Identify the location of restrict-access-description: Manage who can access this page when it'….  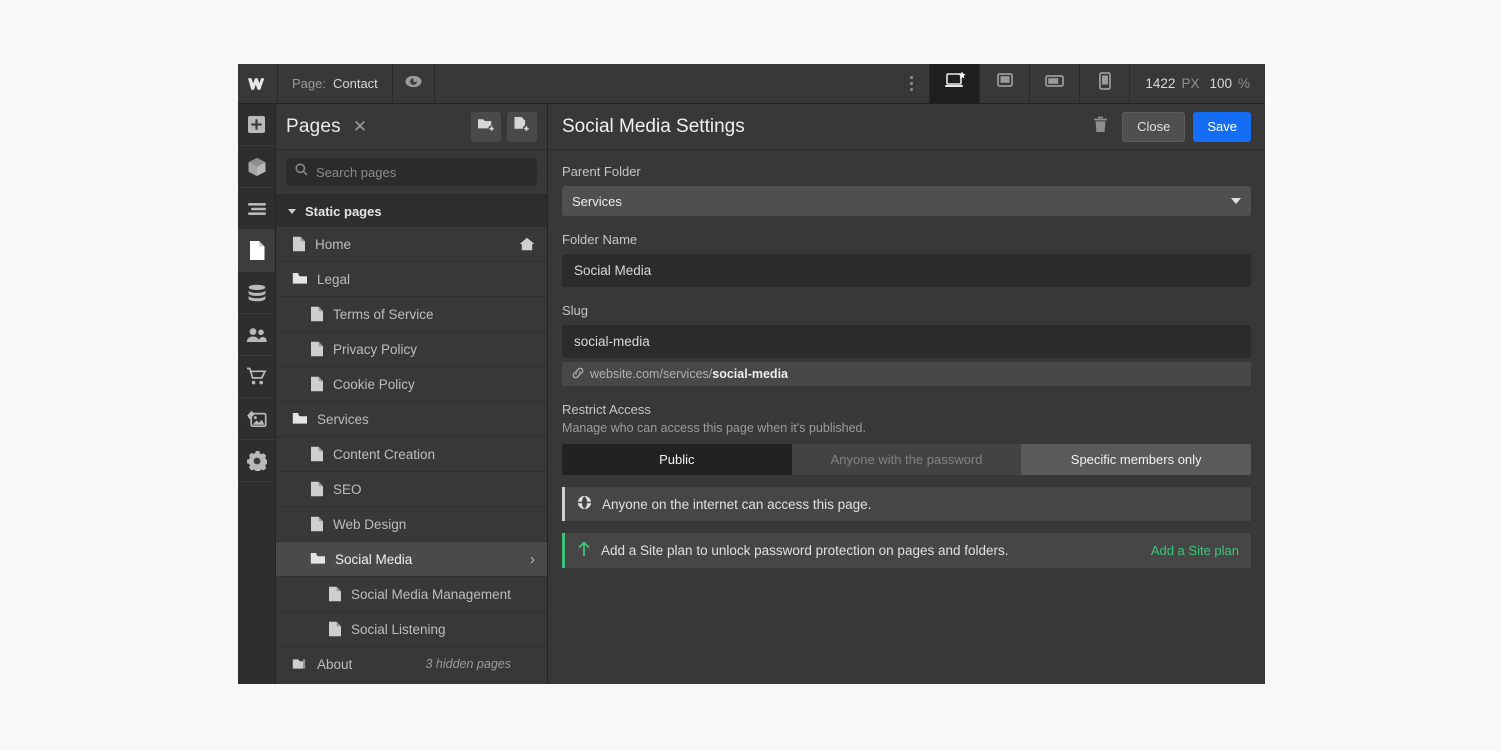
(714, 428).